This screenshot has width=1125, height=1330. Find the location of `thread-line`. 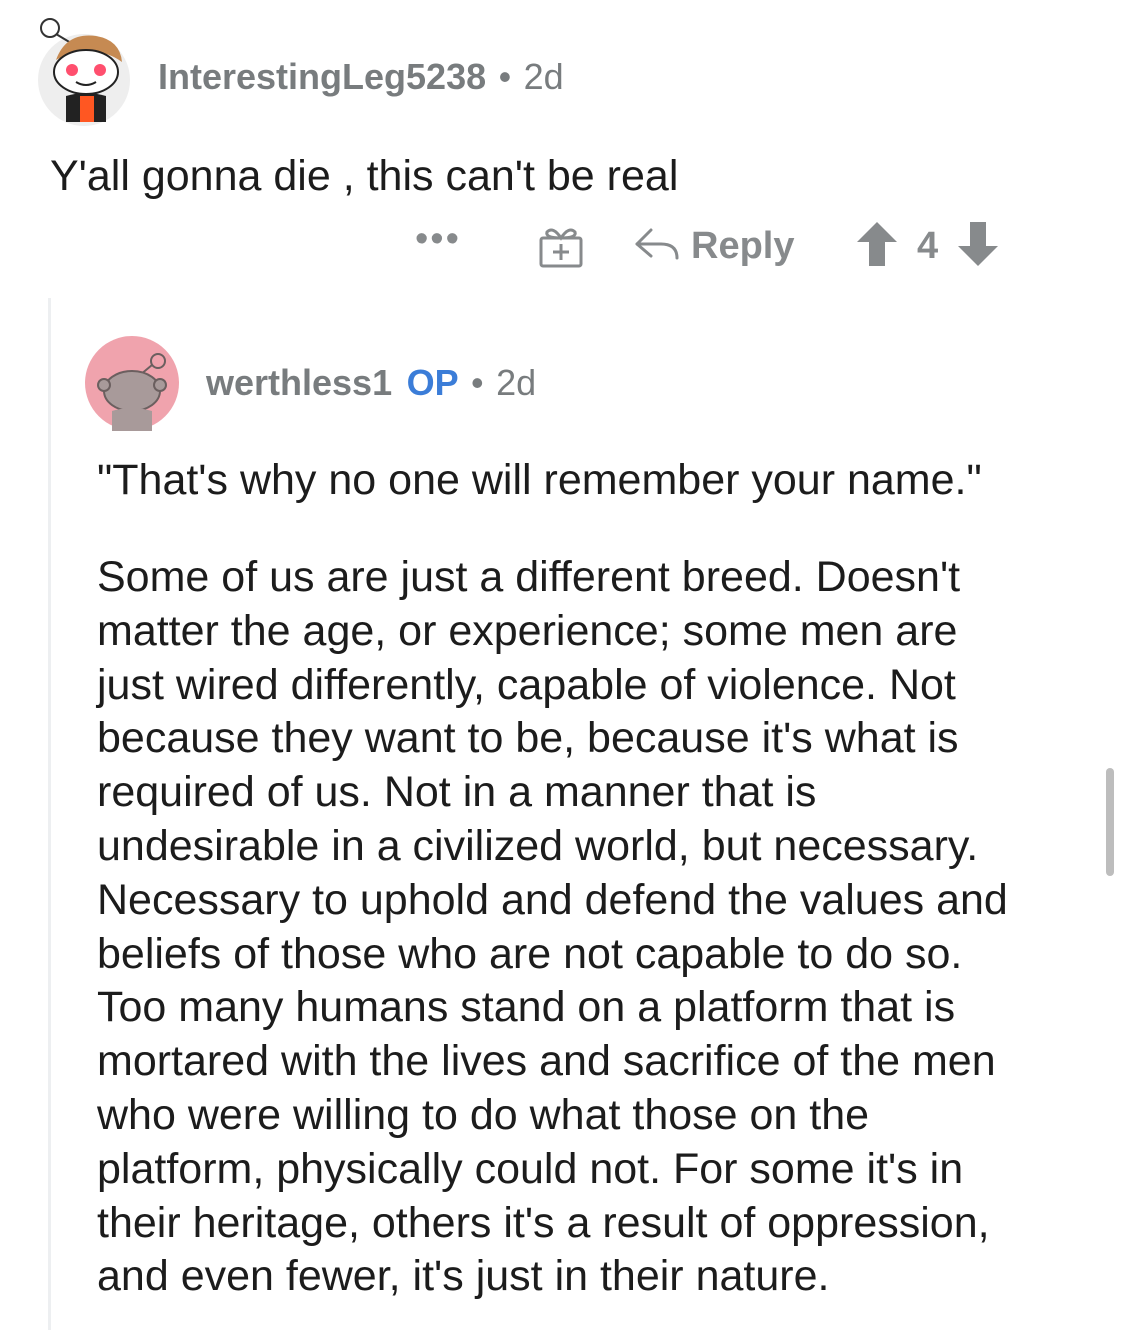

thread-line is located at coordinates (49, 814).